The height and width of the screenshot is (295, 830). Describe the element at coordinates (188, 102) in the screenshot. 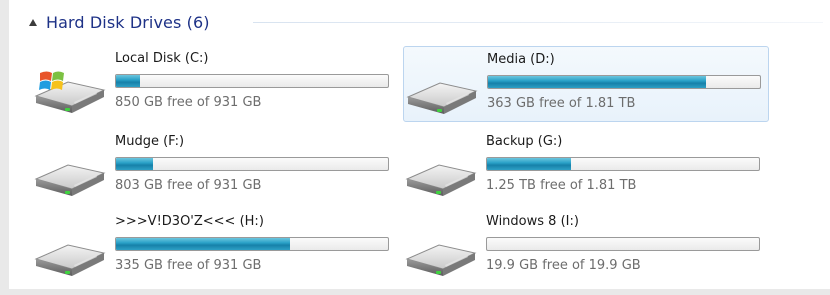

I see `drive-free-space: 850 GB free of 931 GB` at that location.